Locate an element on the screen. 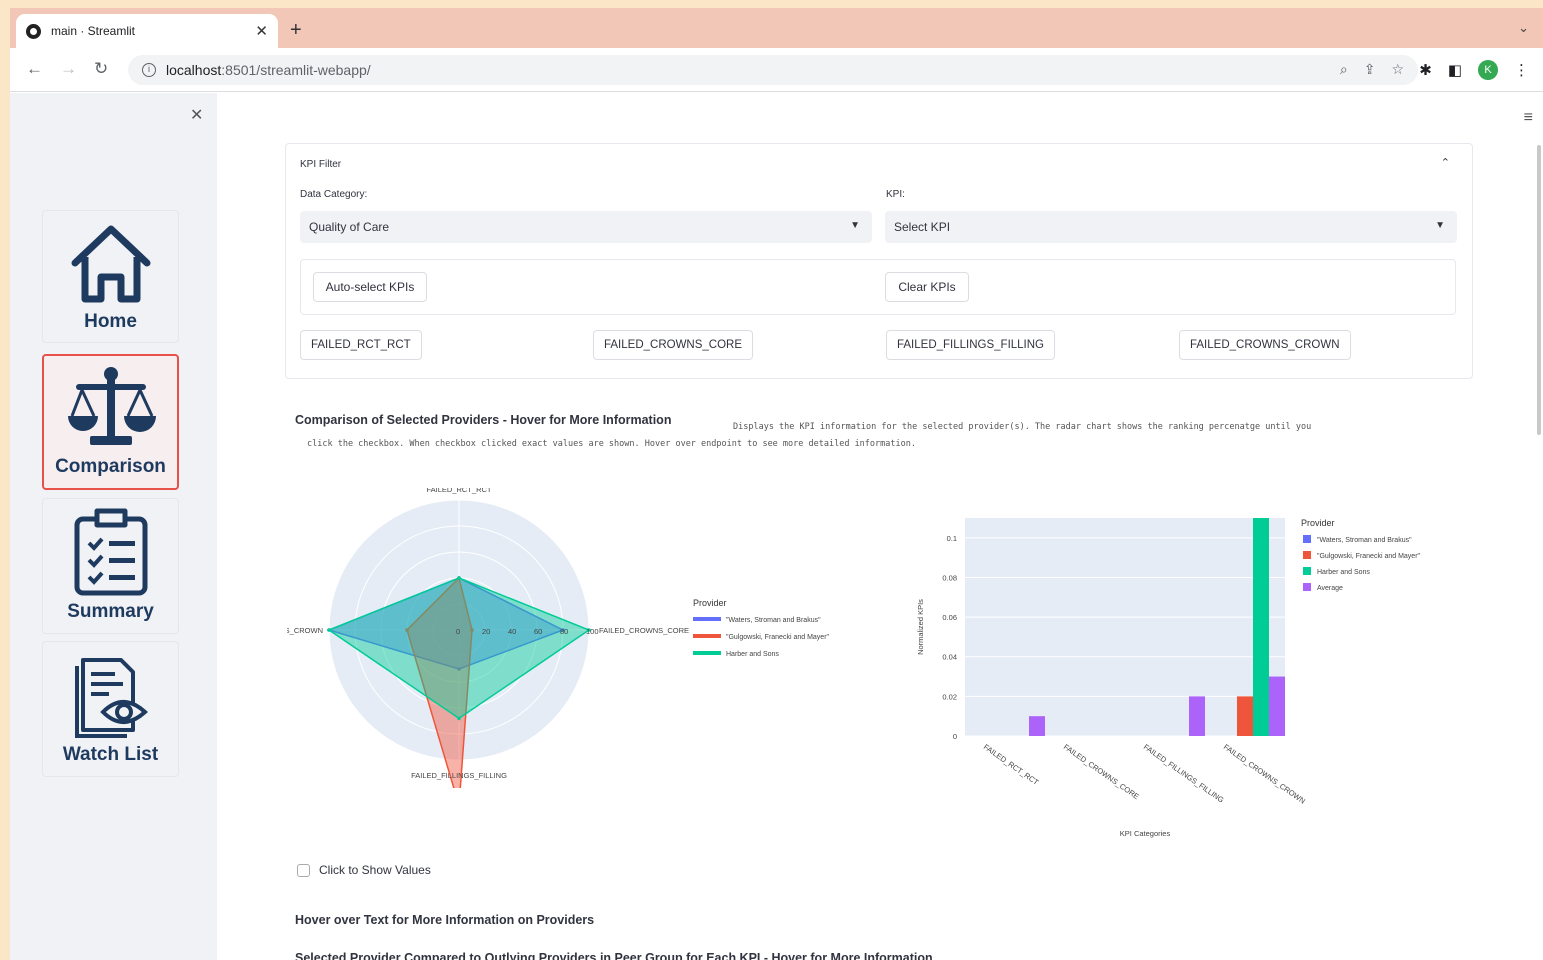 This screenshot has width=1543, height=960. radial-tick-label: 100 is located at coordinates (592, 631).